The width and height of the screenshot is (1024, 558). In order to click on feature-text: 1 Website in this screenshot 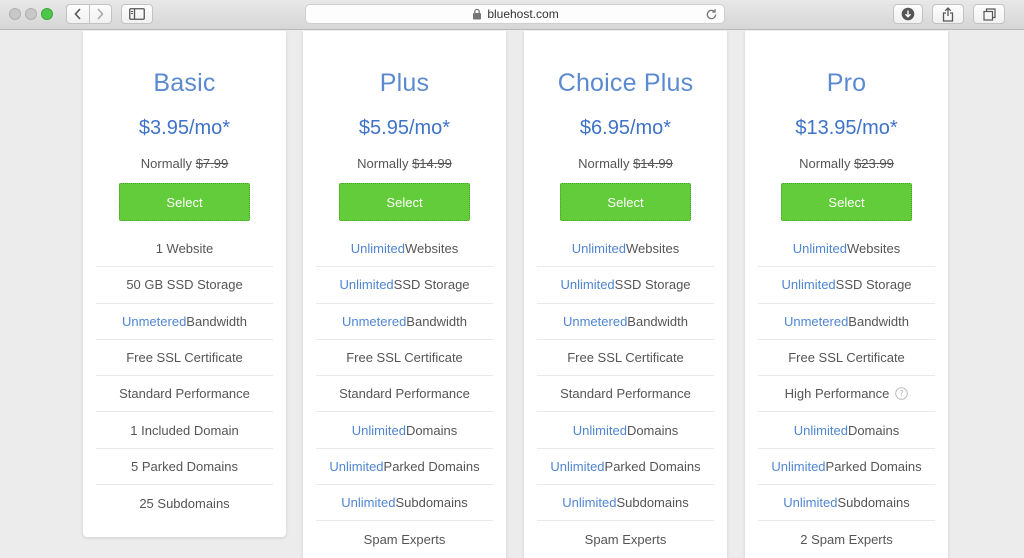, I will do `click(184, 249)`.